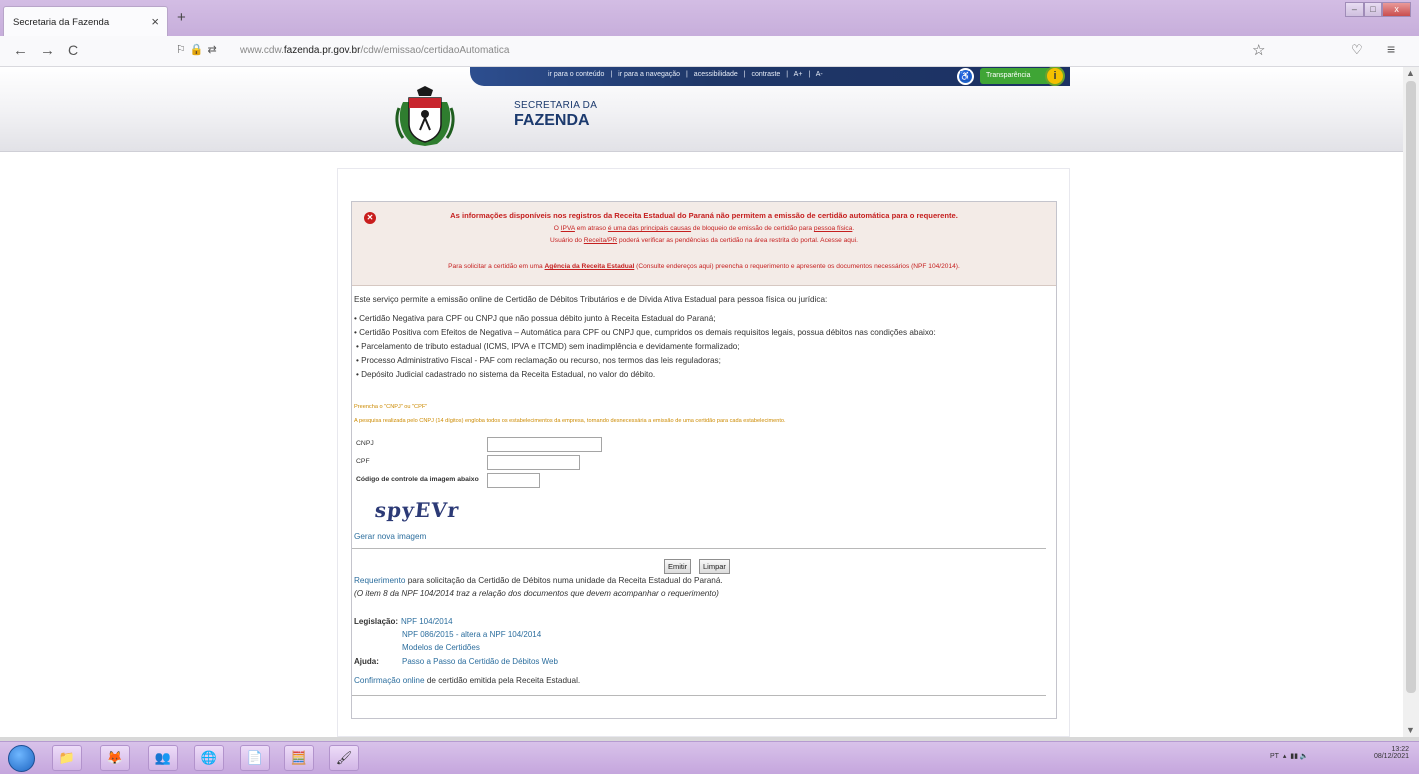 The image size is (1419, 774). What do you see at coordinates (67, 758) in the screenshot?
I see `file-explorer-icon: 📁` at bounding box center [67, 758].